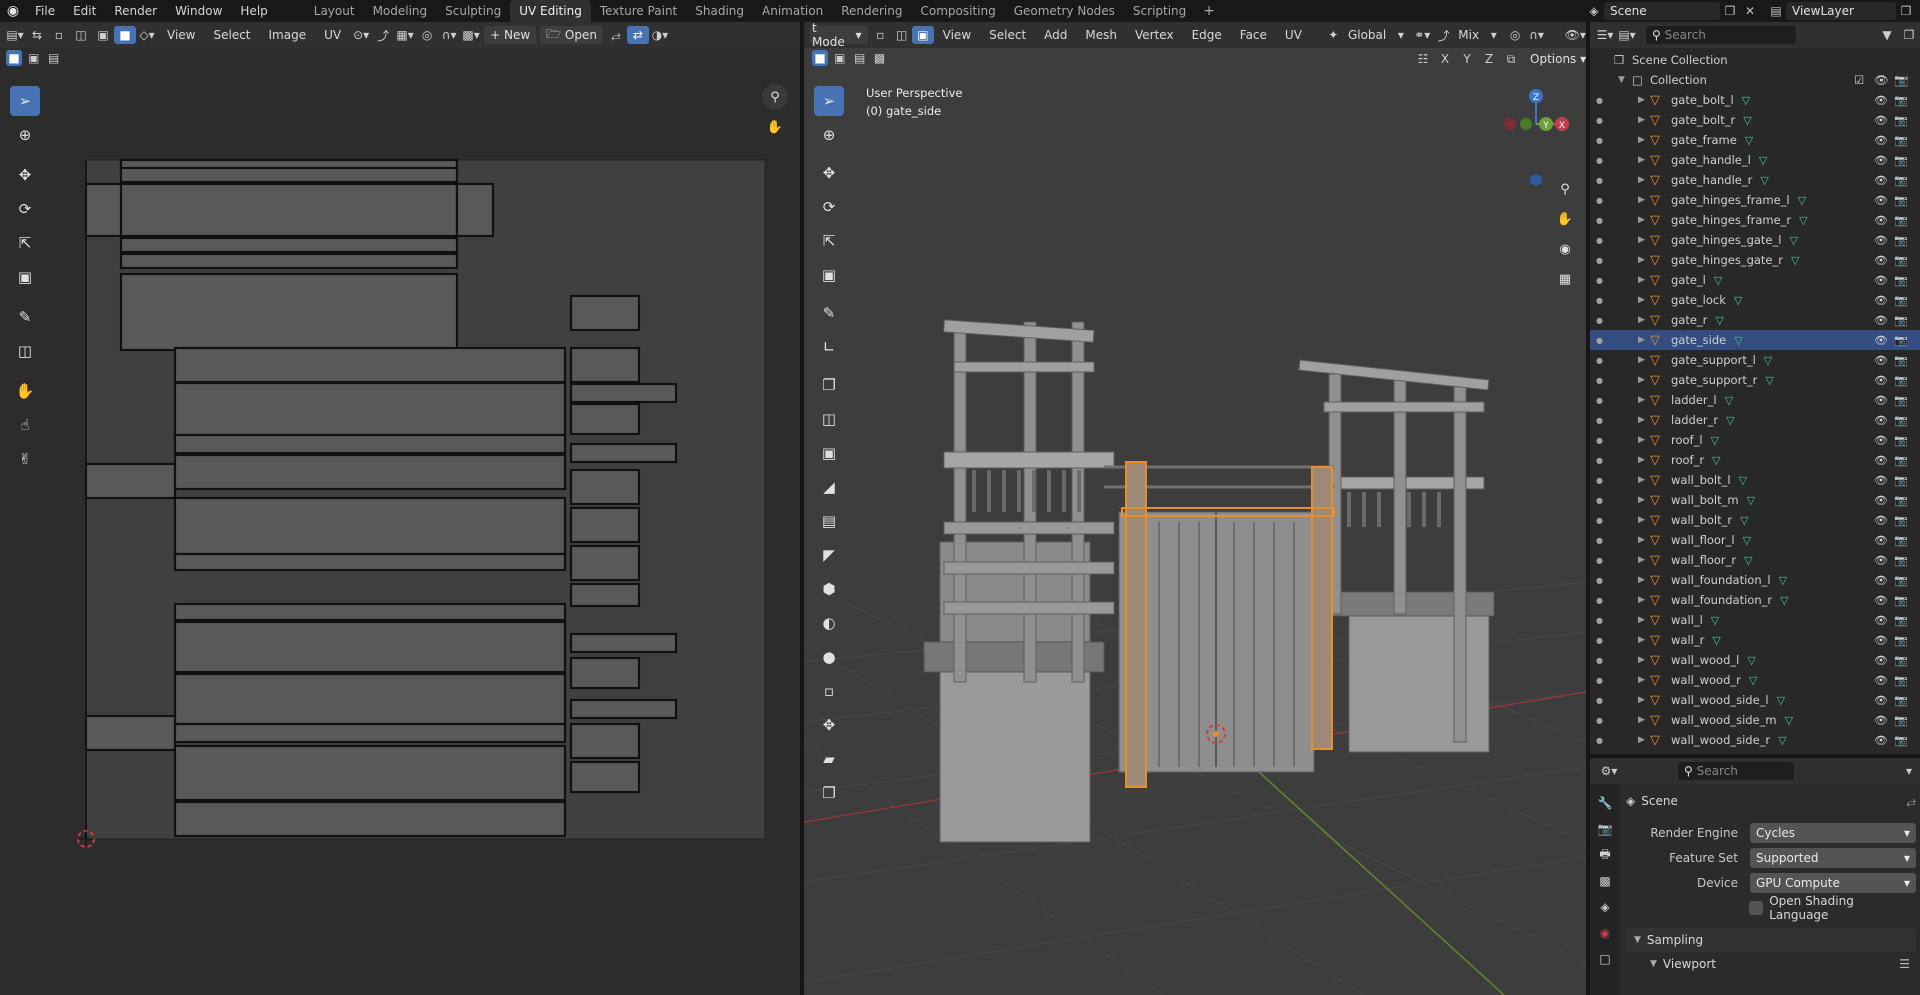 This screenshot has height=995, width=1920. Describe the element at coordinates (829, 521) in the screenshot. I see `loop-cut-tool-icon: ▤` at that location.